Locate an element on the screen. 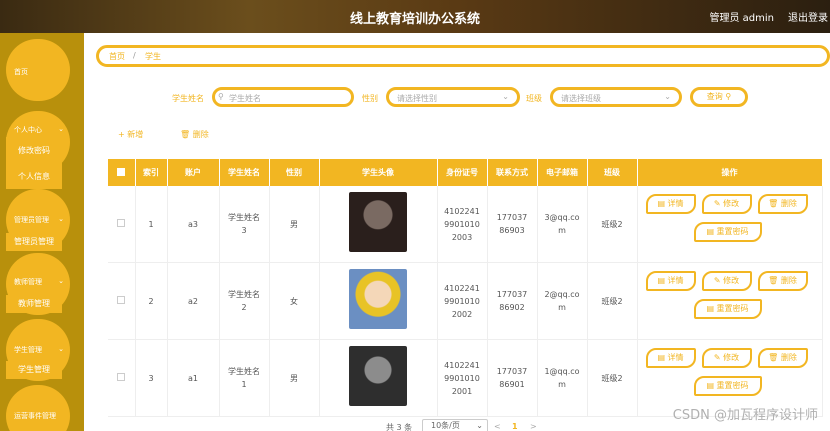  top-header: 线上教育培训办公系统 管理员 admin 退出登录 is located at coordinates (415, 16).